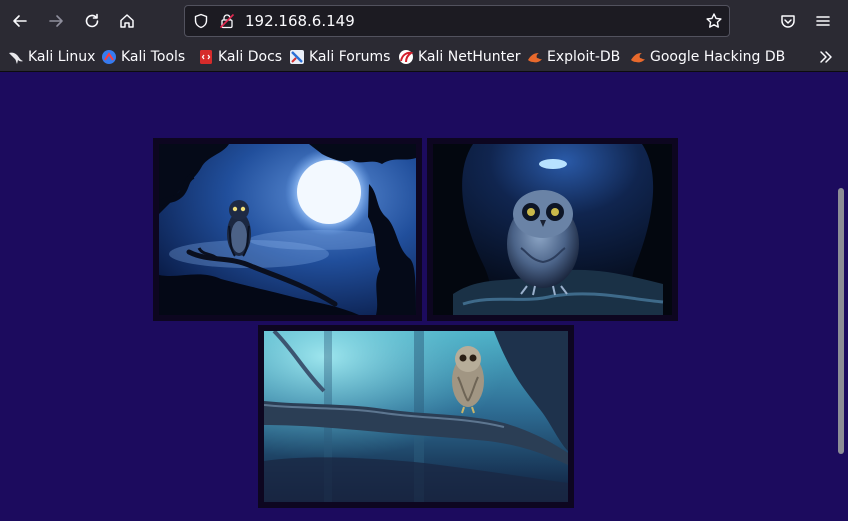 Image resolution: width=848 pixels, height=521 pixels. What do you see at coordinates (300, 21) in the screenshot?
I see `url-text: 192.168.6.149` at bounding box center [300, 21].